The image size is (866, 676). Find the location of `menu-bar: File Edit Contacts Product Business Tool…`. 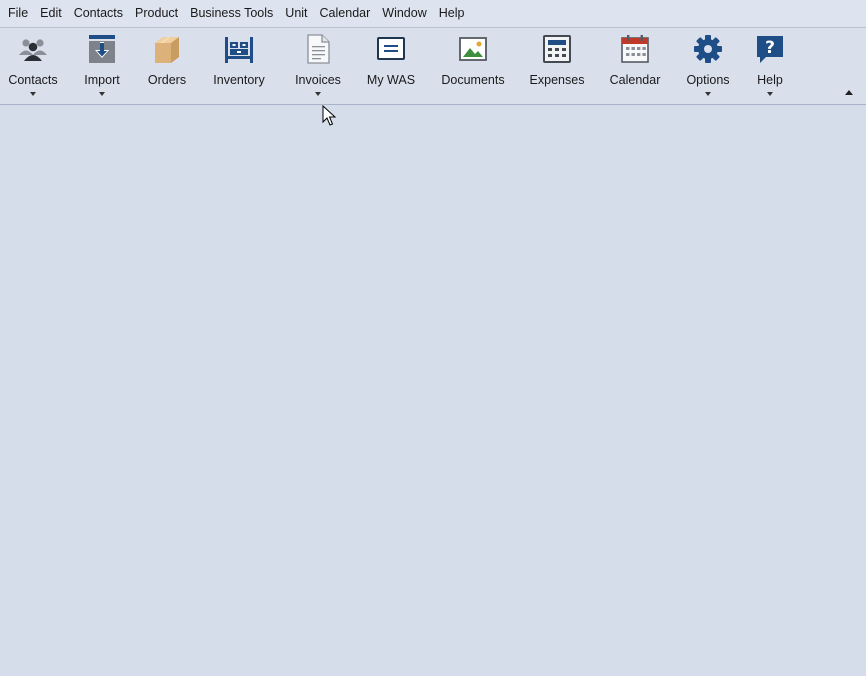

menu-bar: File Edit Contacts Product Business Tool… is located at coordinates (433, 13).